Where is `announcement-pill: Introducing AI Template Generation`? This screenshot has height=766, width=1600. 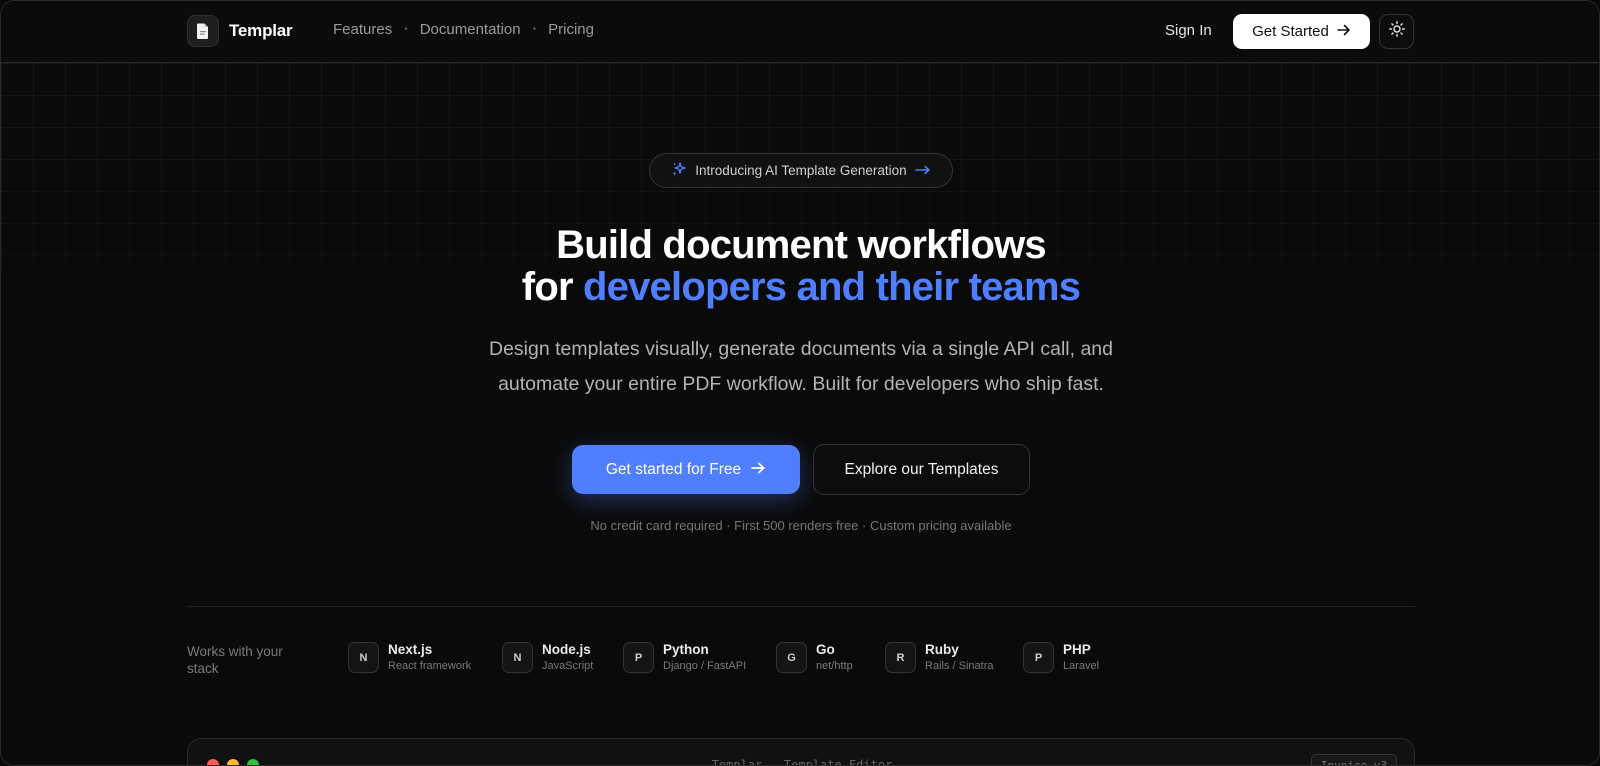
announcement-pill: Introducing AI Template Generation is located at coordinates (801, 170).